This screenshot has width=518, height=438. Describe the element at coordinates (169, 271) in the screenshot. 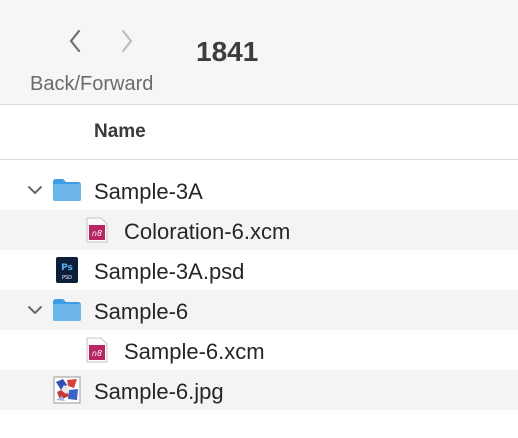

I see `file-name: Sample-3A.psd` at that location.